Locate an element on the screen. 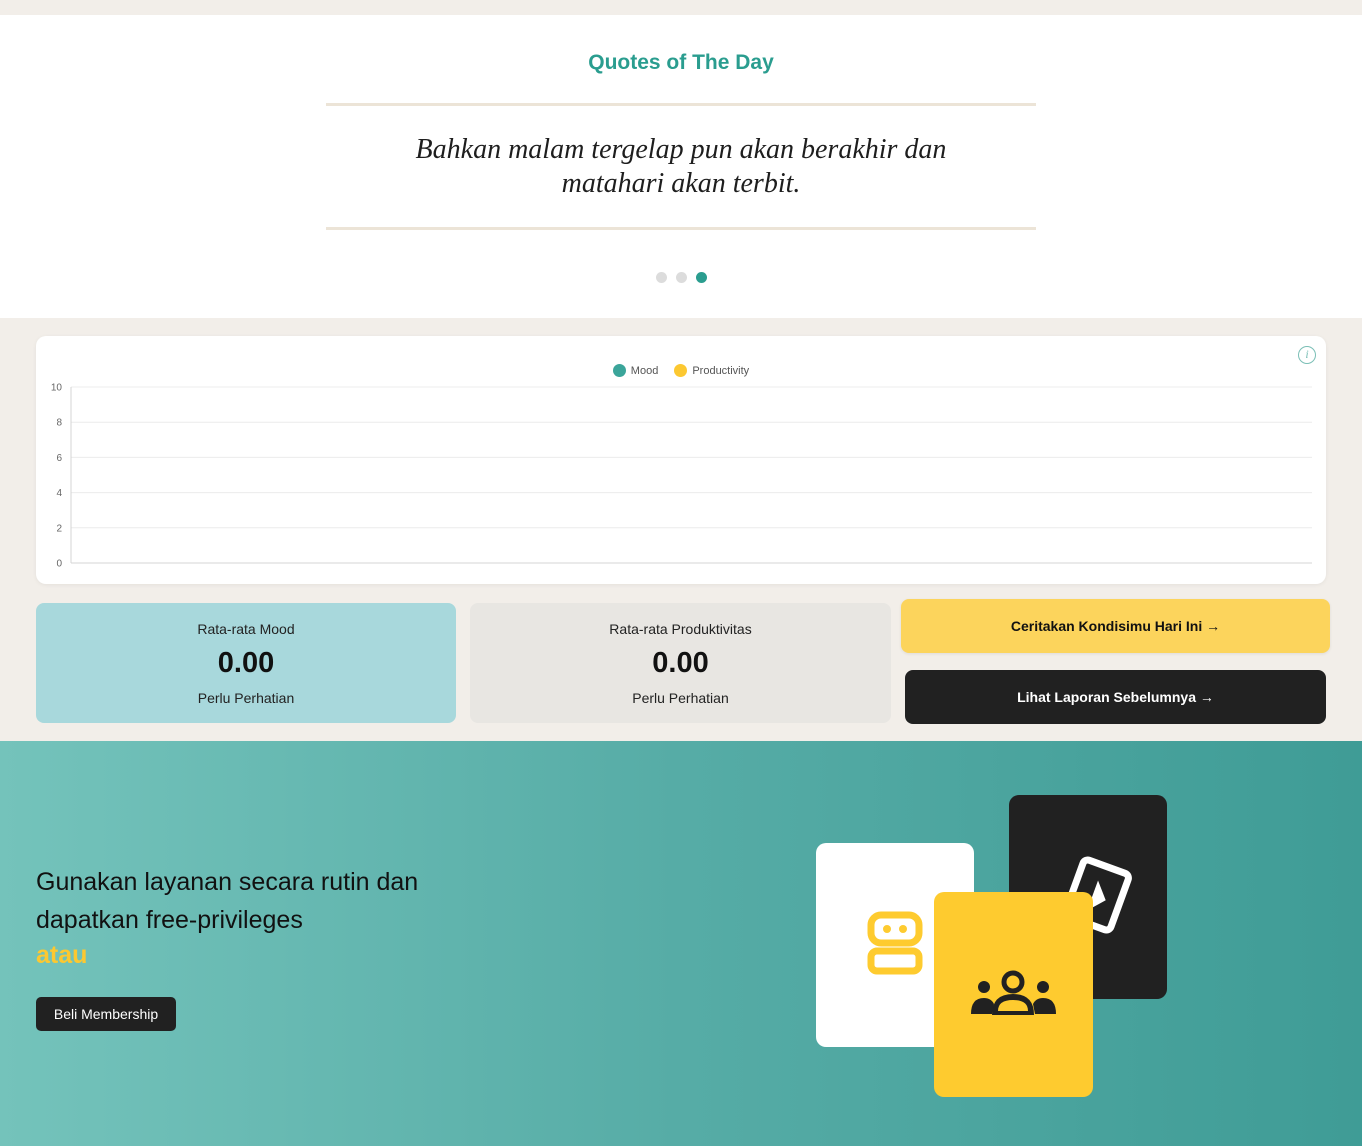 Image resolution: width=1362 pixels, height=1146 pixels. productivity-average-status: Perlu Perhatian is located at coordinates (680, 698).